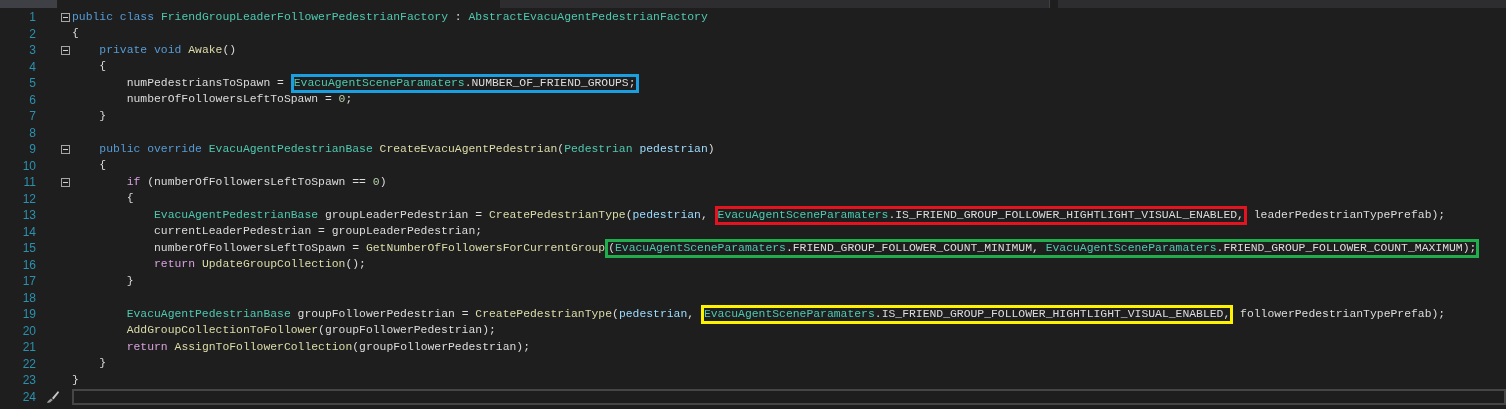  Describe the element at coordinates (28, 396) in the screenshot. I see `line-number: 24` at that location.